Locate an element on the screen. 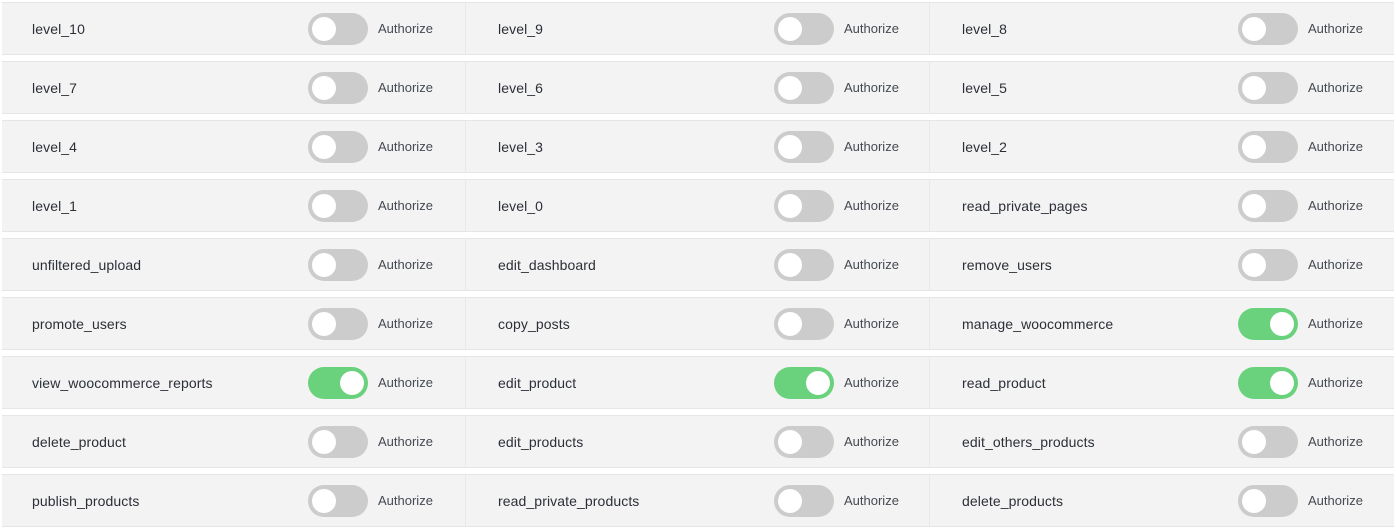  capability-name: level_6 is located at coordinates (521, 87).